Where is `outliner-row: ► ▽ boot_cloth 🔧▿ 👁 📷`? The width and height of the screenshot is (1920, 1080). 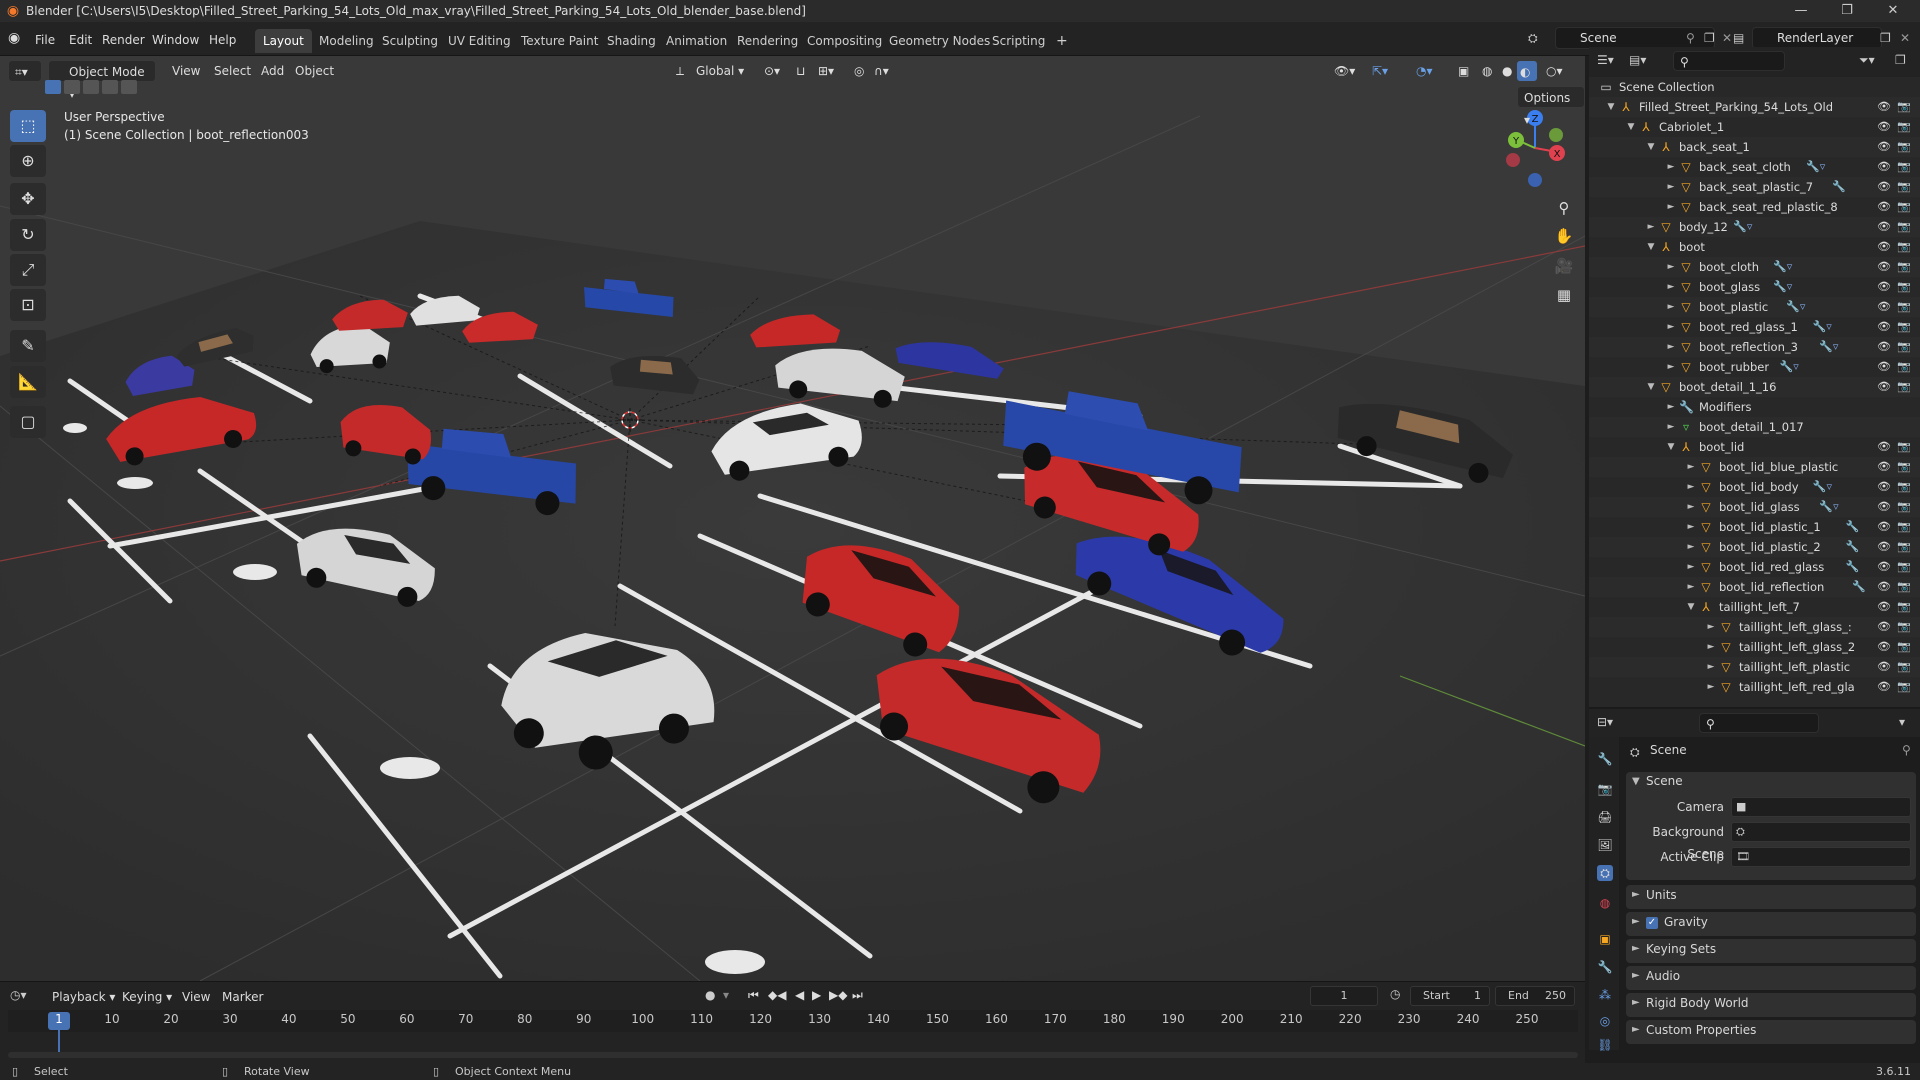 outliner-row: ► ▽ boot_cloth 🔧▿ 👁 📷 is located at coordinates (1754, 267).